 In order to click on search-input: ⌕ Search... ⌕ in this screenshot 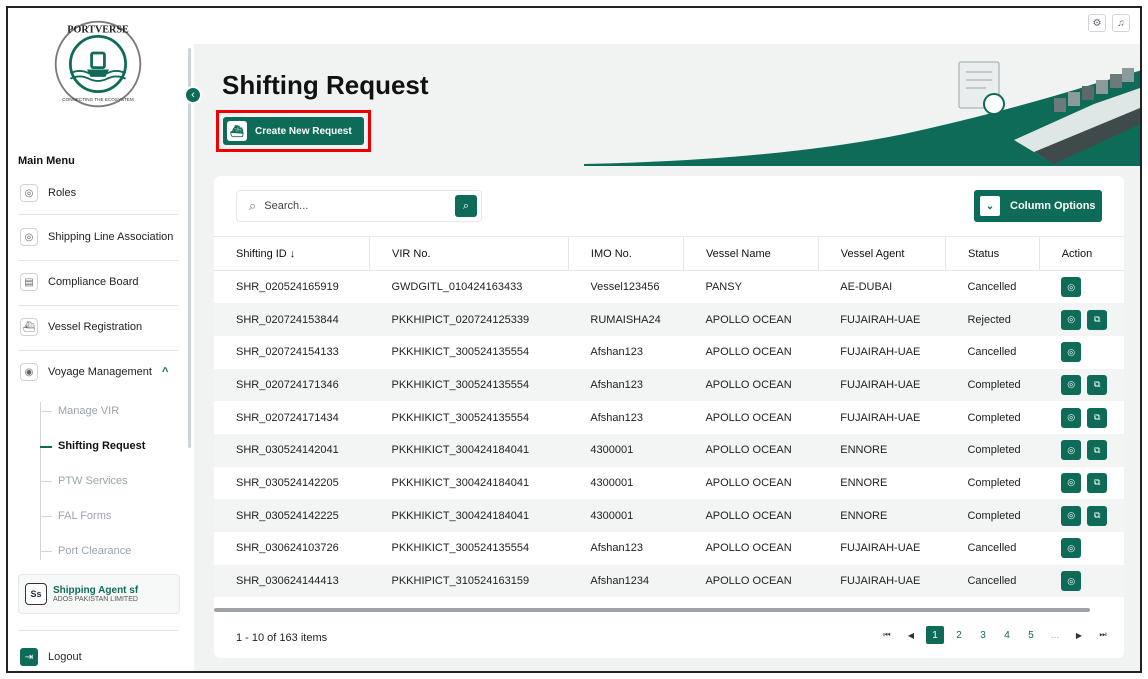, I will do `click(359, 206)`.